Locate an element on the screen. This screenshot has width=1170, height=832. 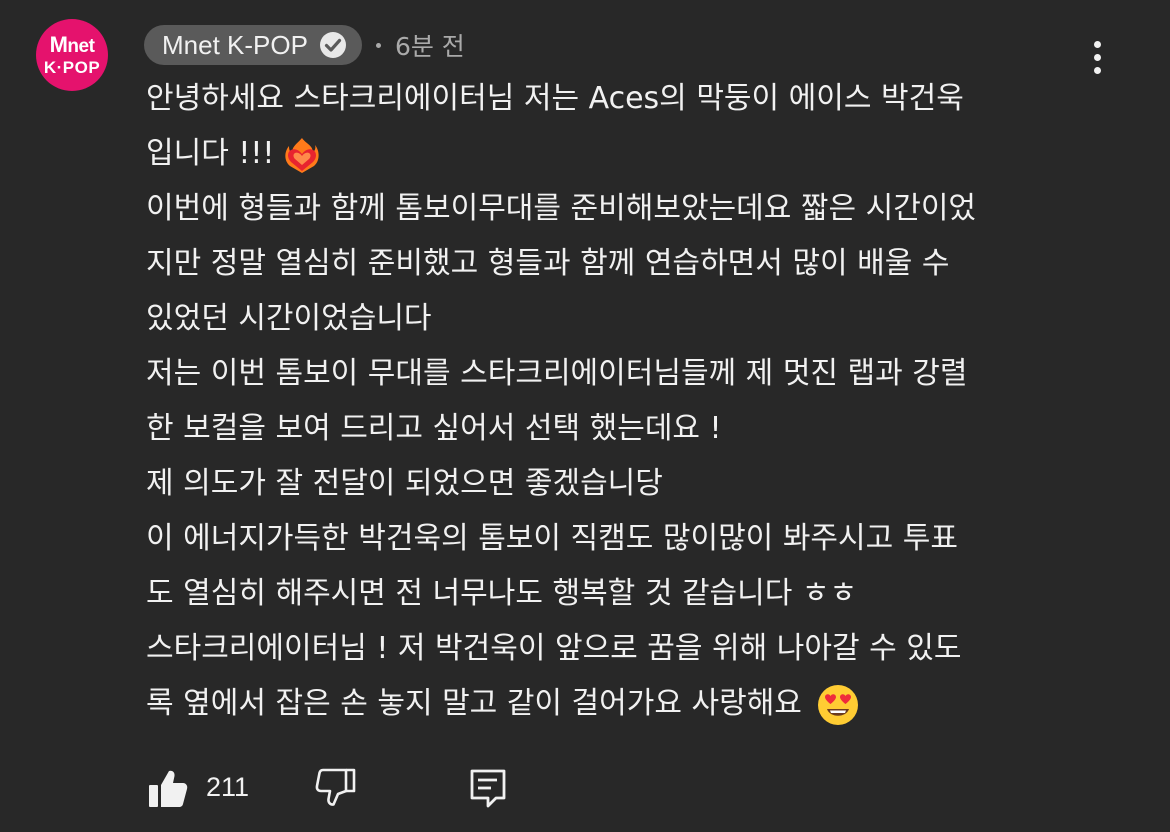
author-badge: Mnet K-POP is located at coordinates (253, 45).